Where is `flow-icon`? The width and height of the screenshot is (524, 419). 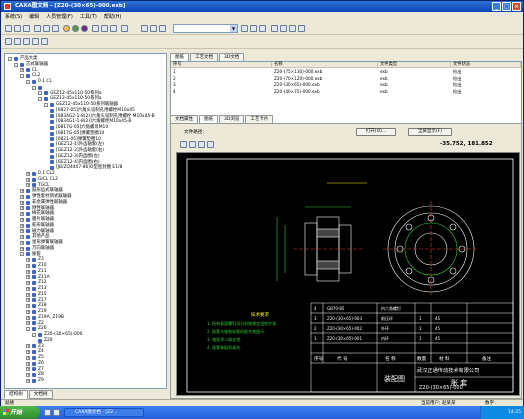
flow-icon is located at coordinates (301, 28).